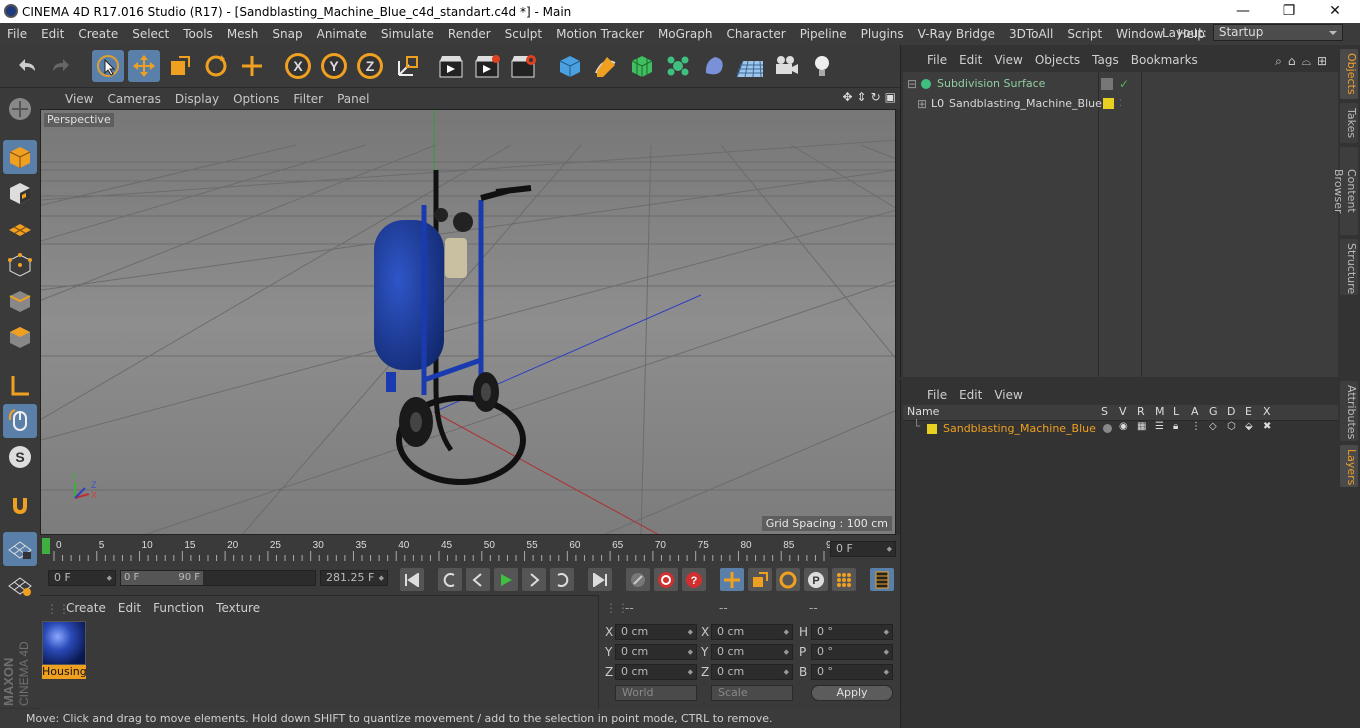 Image resolution: width=1360 pixels, height=728 pixels. I want to click on next-key-icon, so click(562, 579).